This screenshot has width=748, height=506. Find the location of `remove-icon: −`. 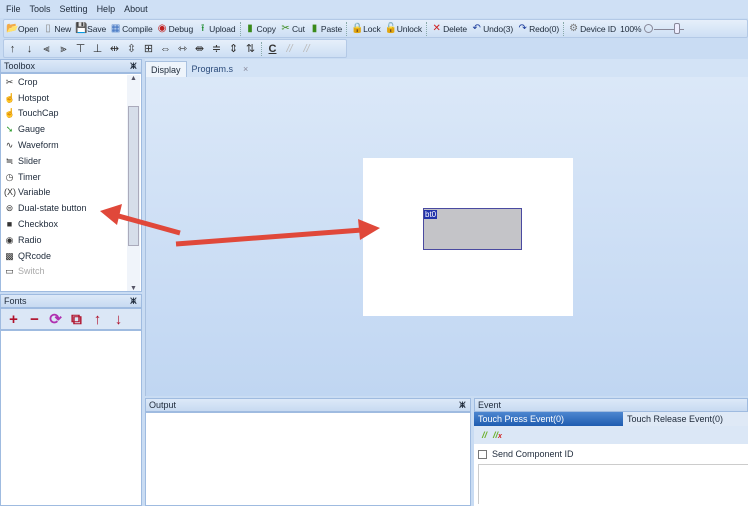

remove-icon: − is located at coordinates (34, 319).